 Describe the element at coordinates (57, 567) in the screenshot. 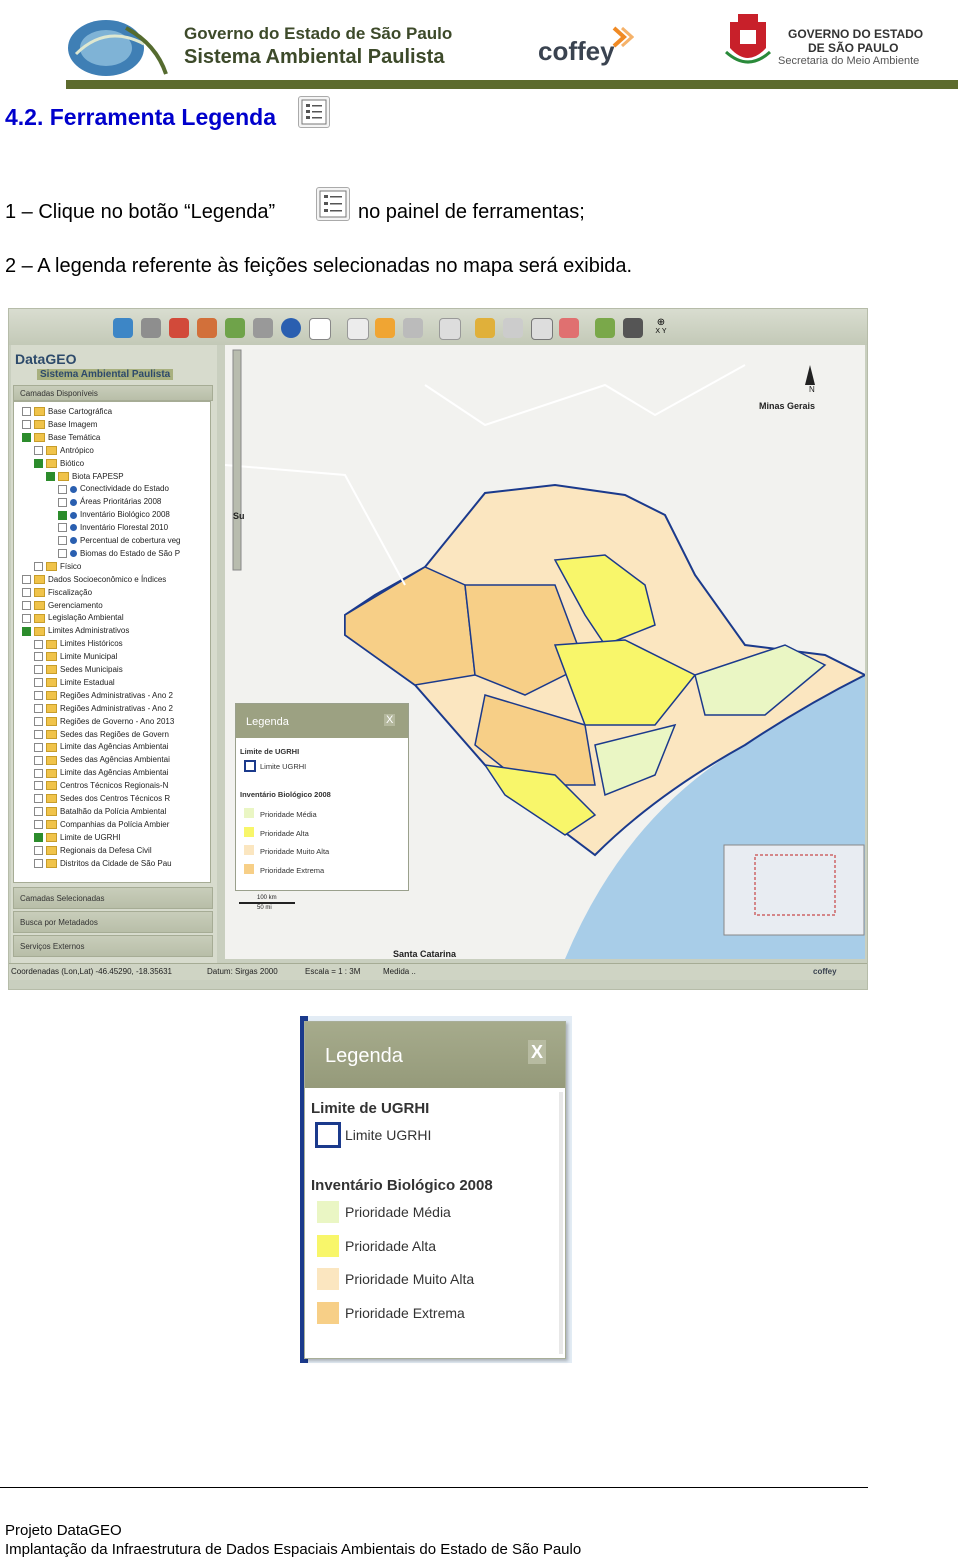

I see `layer-tree-item: Físico` at that location.